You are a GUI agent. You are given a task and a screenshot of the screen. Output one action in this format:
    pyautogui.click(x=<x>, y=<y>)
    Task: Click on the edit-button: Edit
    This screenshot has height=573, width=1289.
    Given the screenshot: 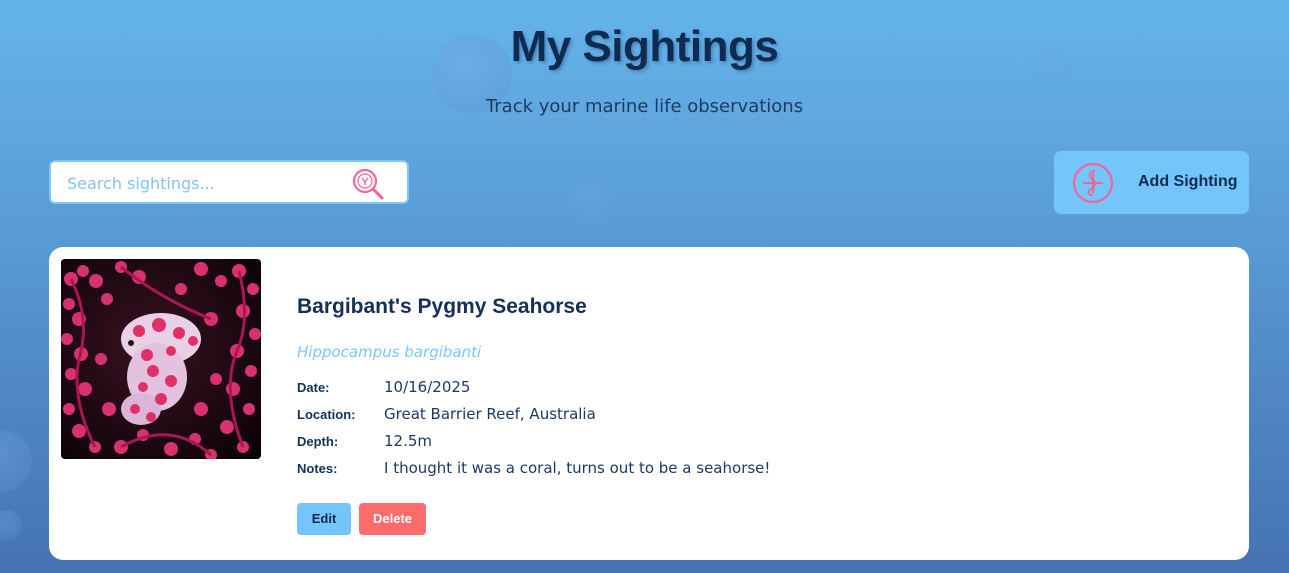 What is the action you would take?
    pyautogui.click(x=324, y=519)
    